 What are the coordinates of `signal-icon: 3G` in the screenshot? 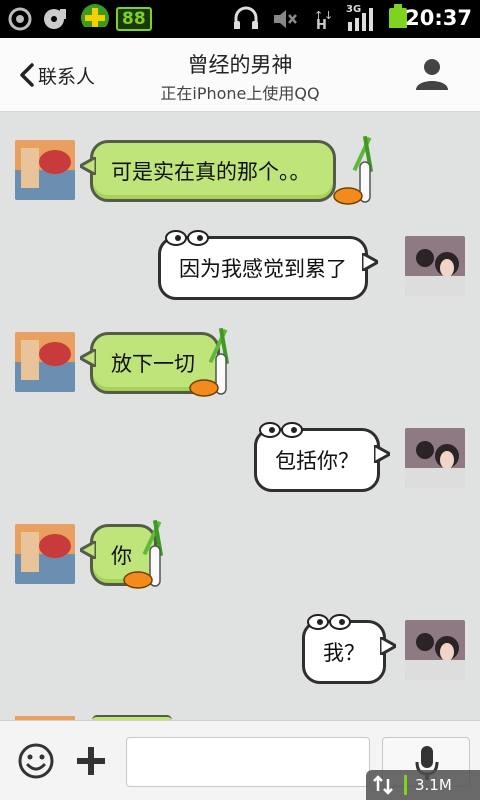 It's located at (361, 18).